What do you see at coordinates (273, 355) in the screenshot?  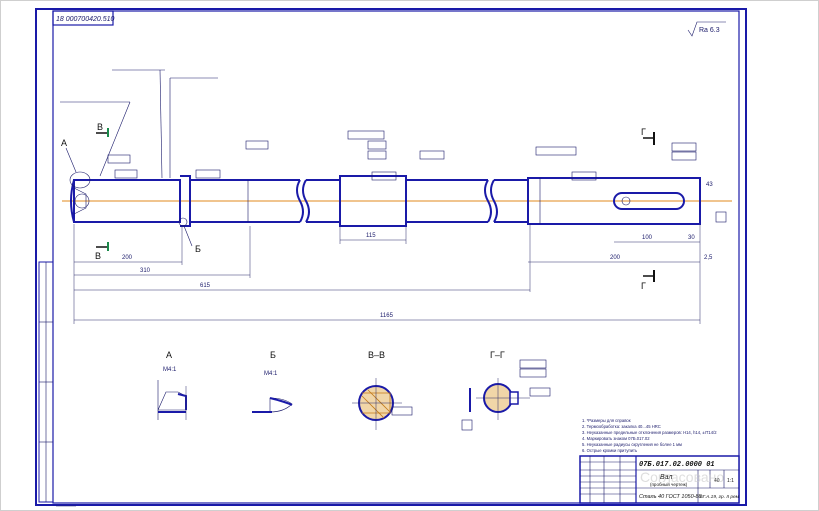 I see `view-B-title: Б` at bounding box center [273, 355].